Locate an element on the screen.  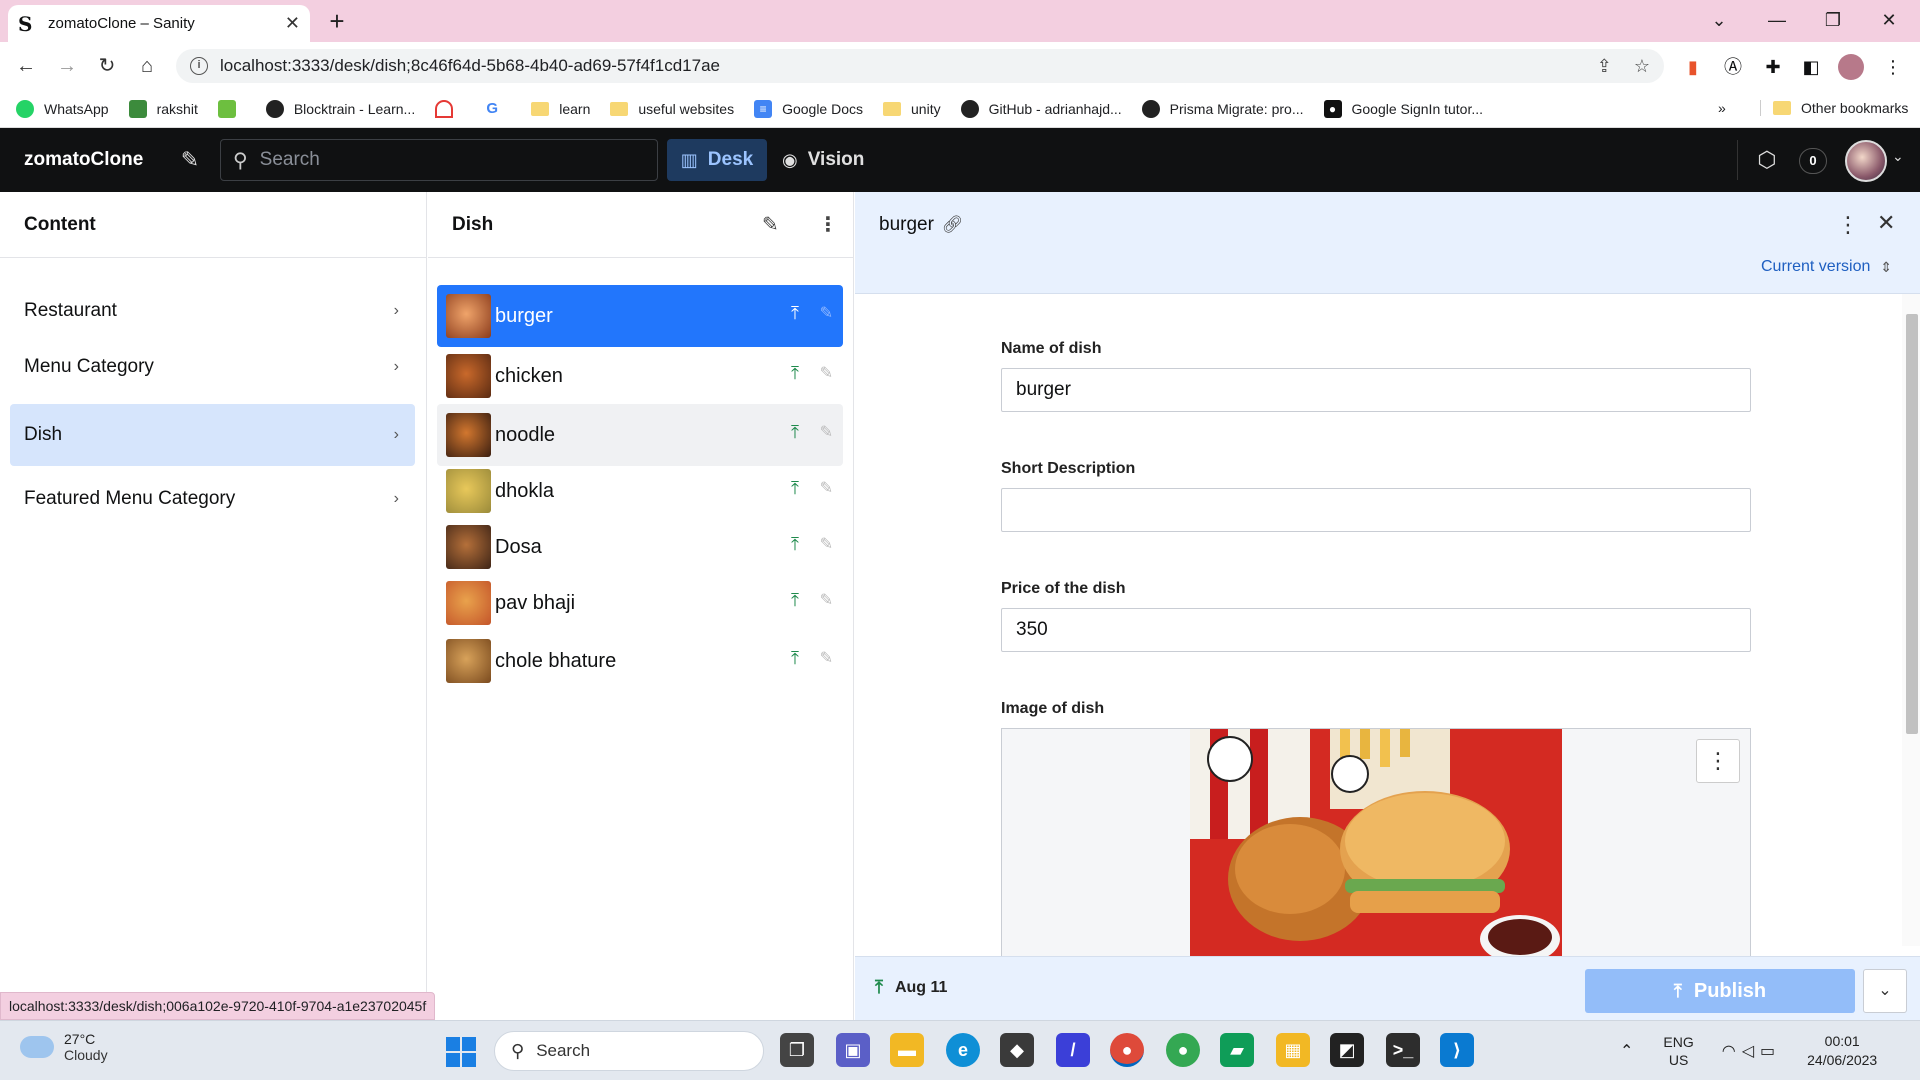
language-indicator: ENG US is located at coordinates (1678, 1051).